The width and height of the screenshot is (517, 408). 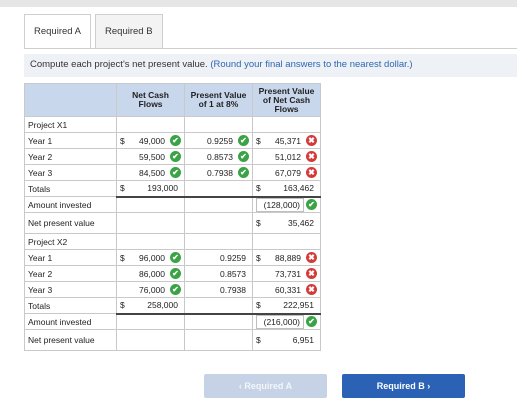 I want to click on pvcash-wrap: $88,889 ✖, so click(x=286, y=257).